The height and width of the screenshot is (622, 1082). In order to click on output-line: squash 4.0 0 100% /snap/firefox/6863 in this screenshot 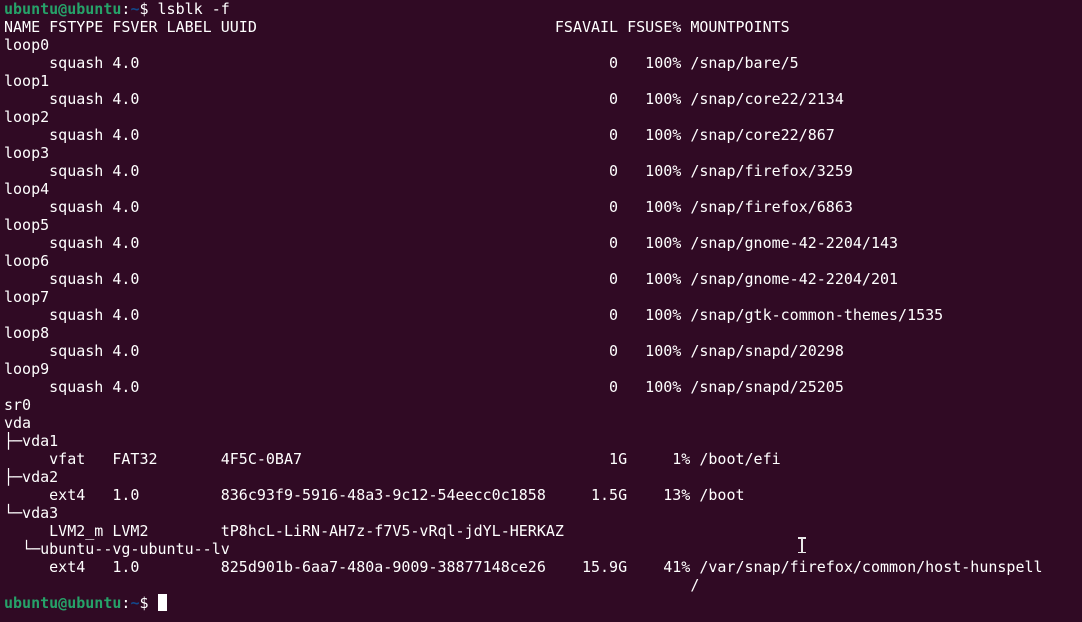, I will do `click(428, 207)`.